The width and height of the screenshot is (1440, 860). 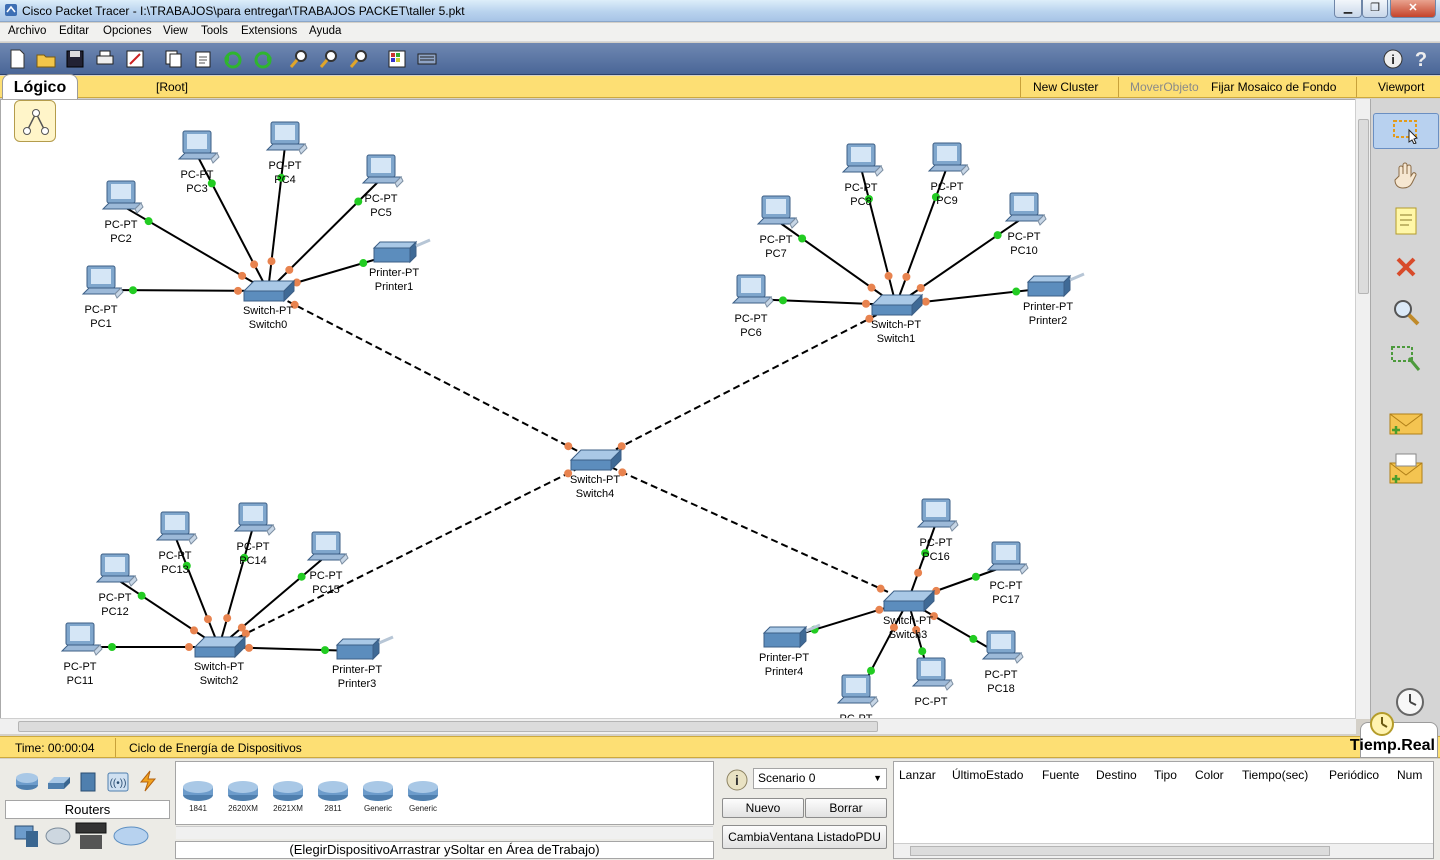 I want to click on scenario-info-icon: i, so click(x=737, y=780).